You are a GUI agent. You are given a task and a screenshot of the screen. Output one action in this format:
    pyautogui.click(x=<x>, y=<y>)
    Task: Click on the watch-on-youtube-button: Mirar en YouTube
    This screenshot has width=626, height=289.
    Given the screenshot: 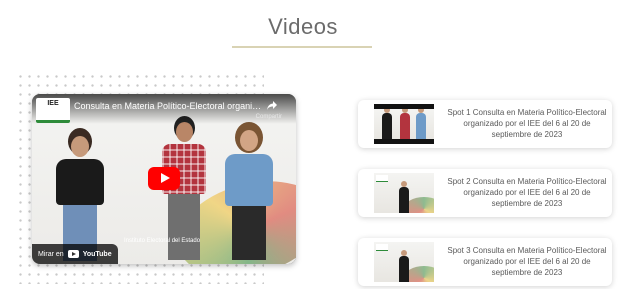 What is the action you would take?
    pyautogui.click(x=75, y=254)
    